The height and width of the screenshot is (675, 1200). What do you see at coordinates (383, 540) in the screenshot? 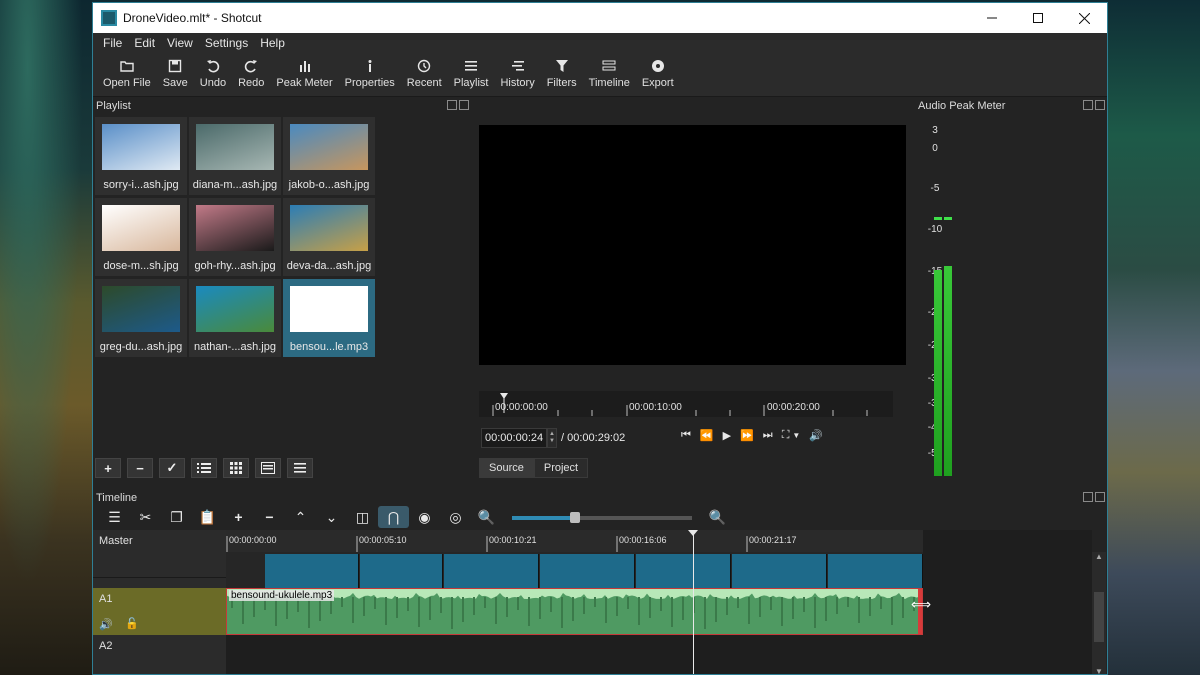
I see `timeline-tick-1: 00:00:05:10` at bounding box center [383, 540].